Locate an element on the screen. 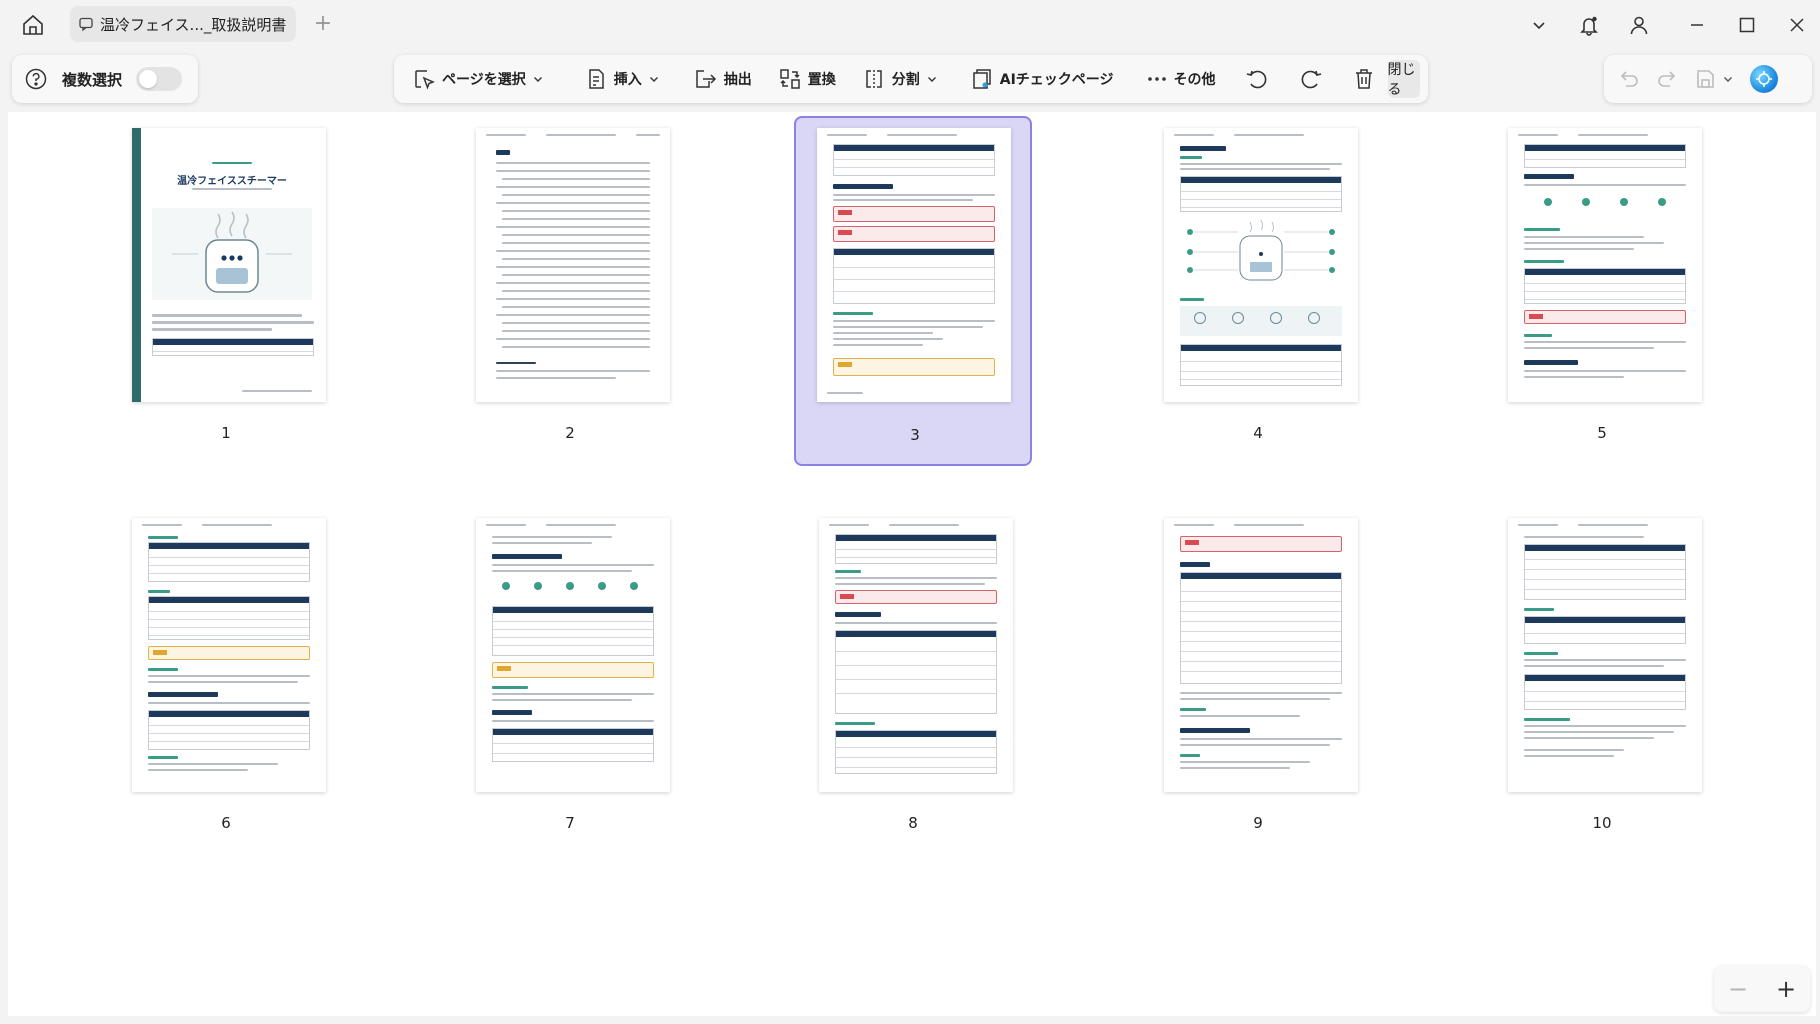  steamer-illustration is located at coordinates (232, 254).